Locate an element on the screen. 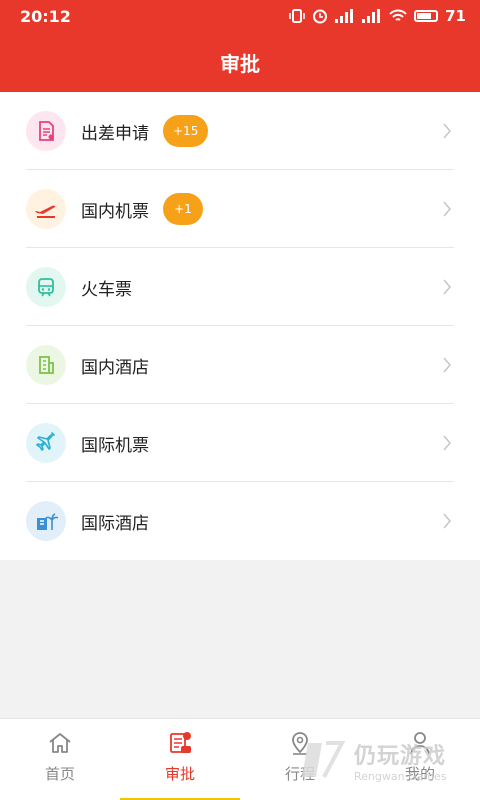 The image size is (480, 800). building-icon is located at coordinates (46, 365).